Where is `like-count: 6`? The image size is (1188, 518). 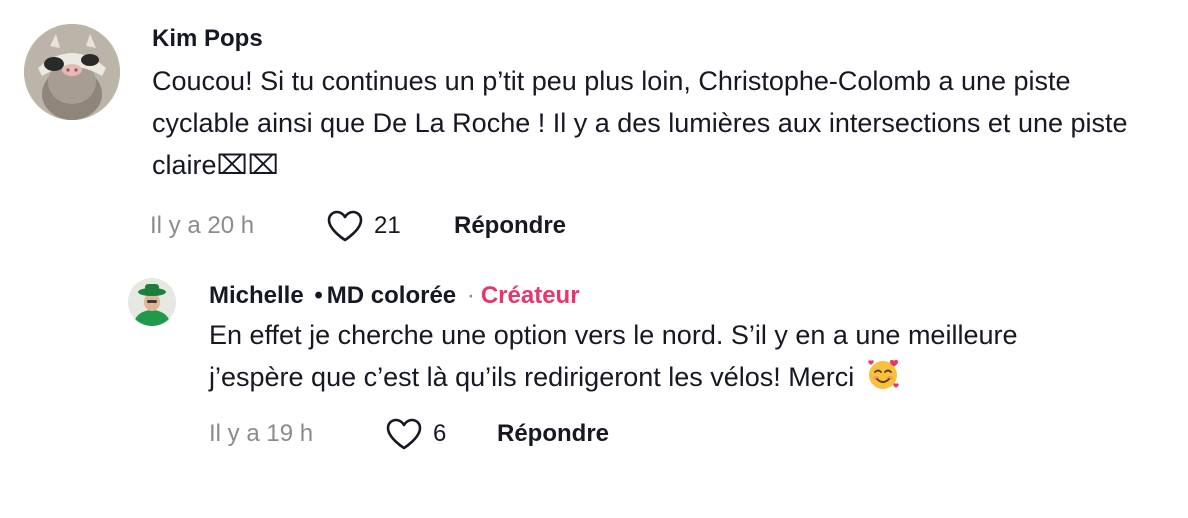
like-count: 6 is located at coordinates (440, 433).